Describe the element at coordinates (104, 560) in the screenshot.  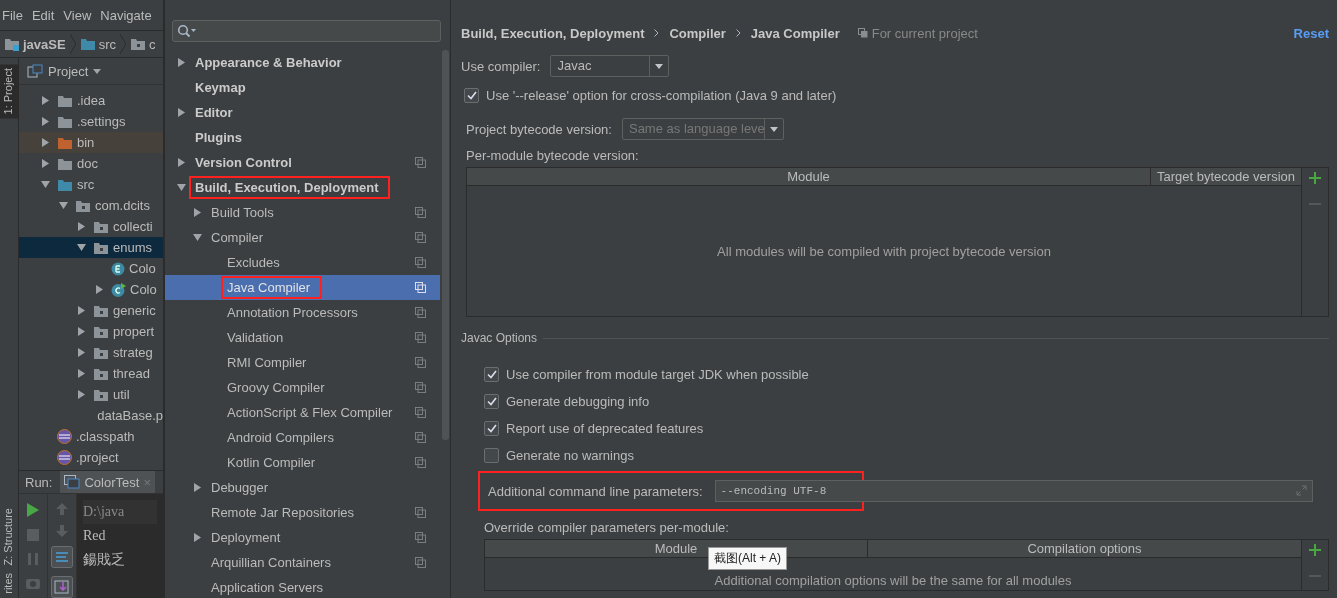
I see `console-line: 鍚戝乏` at that location.